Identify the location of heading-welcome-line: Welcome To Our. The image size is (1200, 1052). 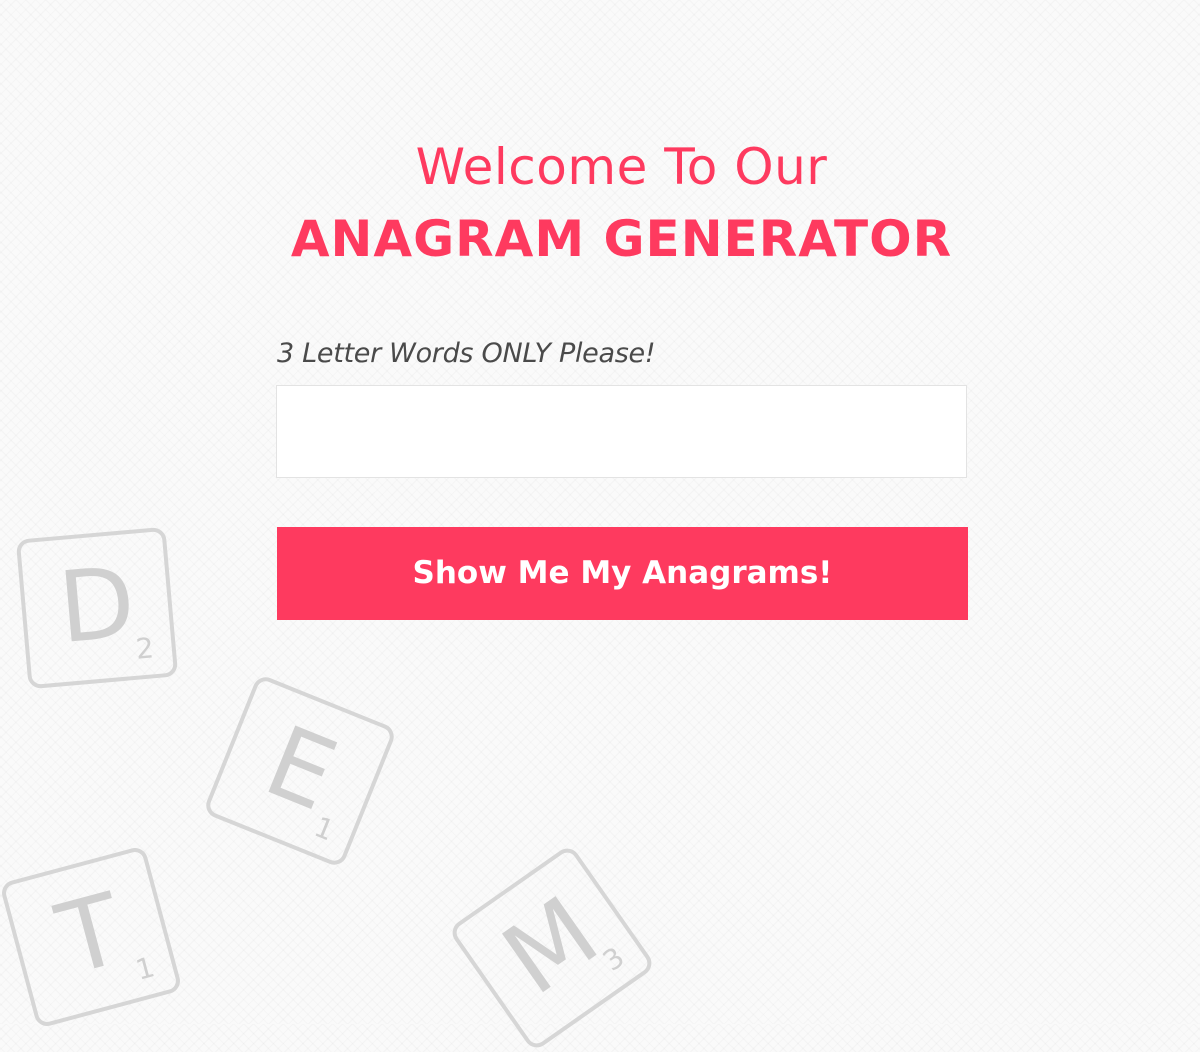
(621, 167).